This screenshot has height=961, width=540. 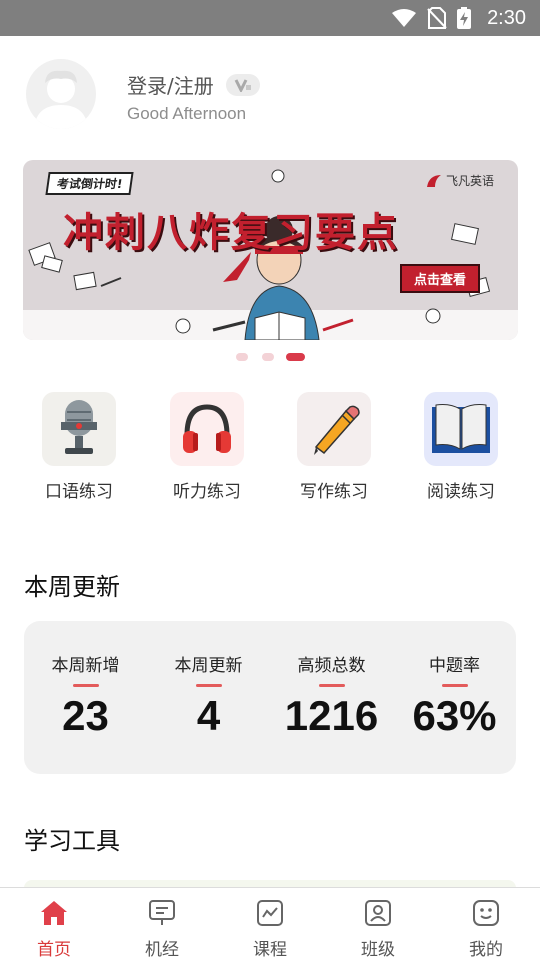 What do you see at coordinates (231, 233) in the screenshot?
I see `banner-title: 冲刺八炸复习要点` at bounding box center [231, 233].